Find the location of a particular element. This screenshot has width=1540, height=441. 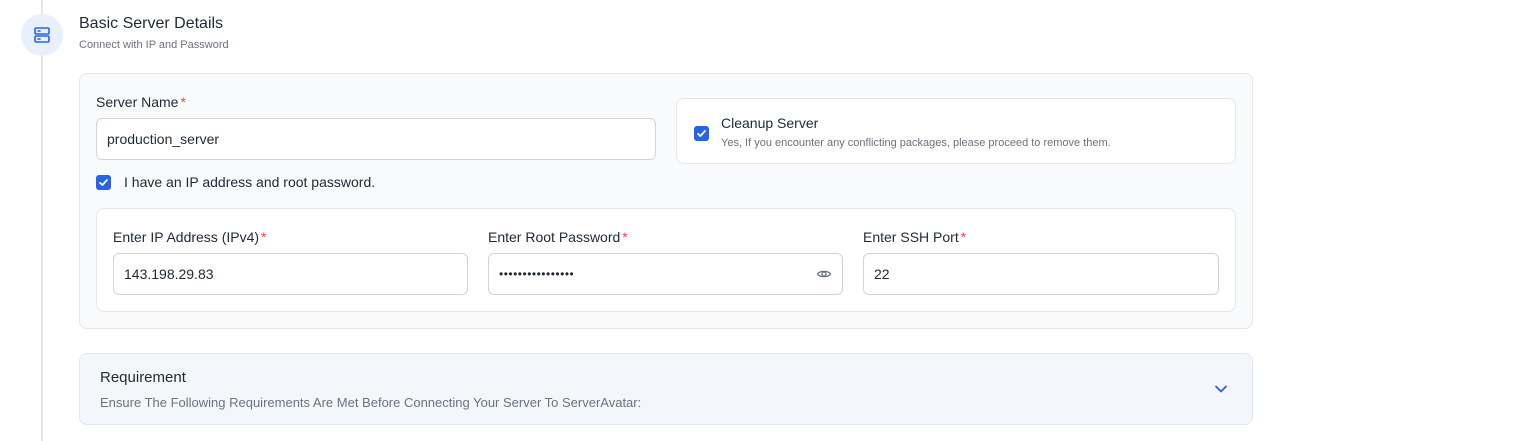

server-name-value: production_server is located at coordinates (163, 139).